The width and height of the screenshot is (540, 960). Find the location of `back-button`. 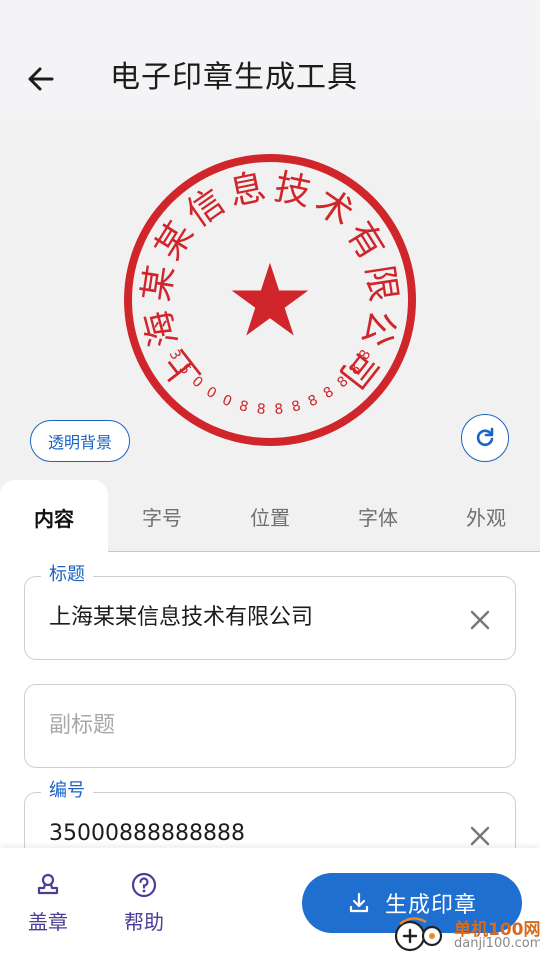

back-button is located at coordinates (41, 79).